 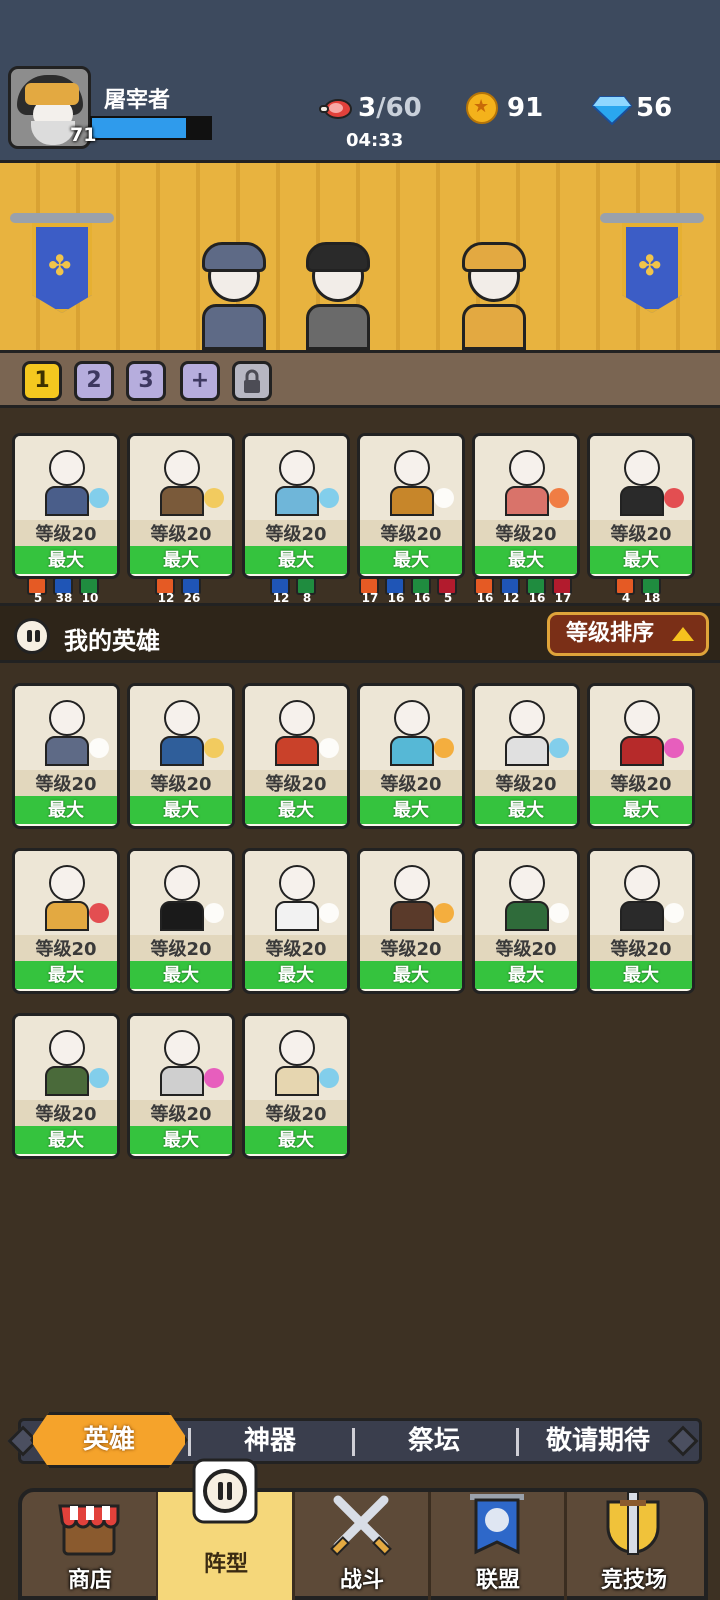 I want to click on coin-icon, so click(x=482, y=108).